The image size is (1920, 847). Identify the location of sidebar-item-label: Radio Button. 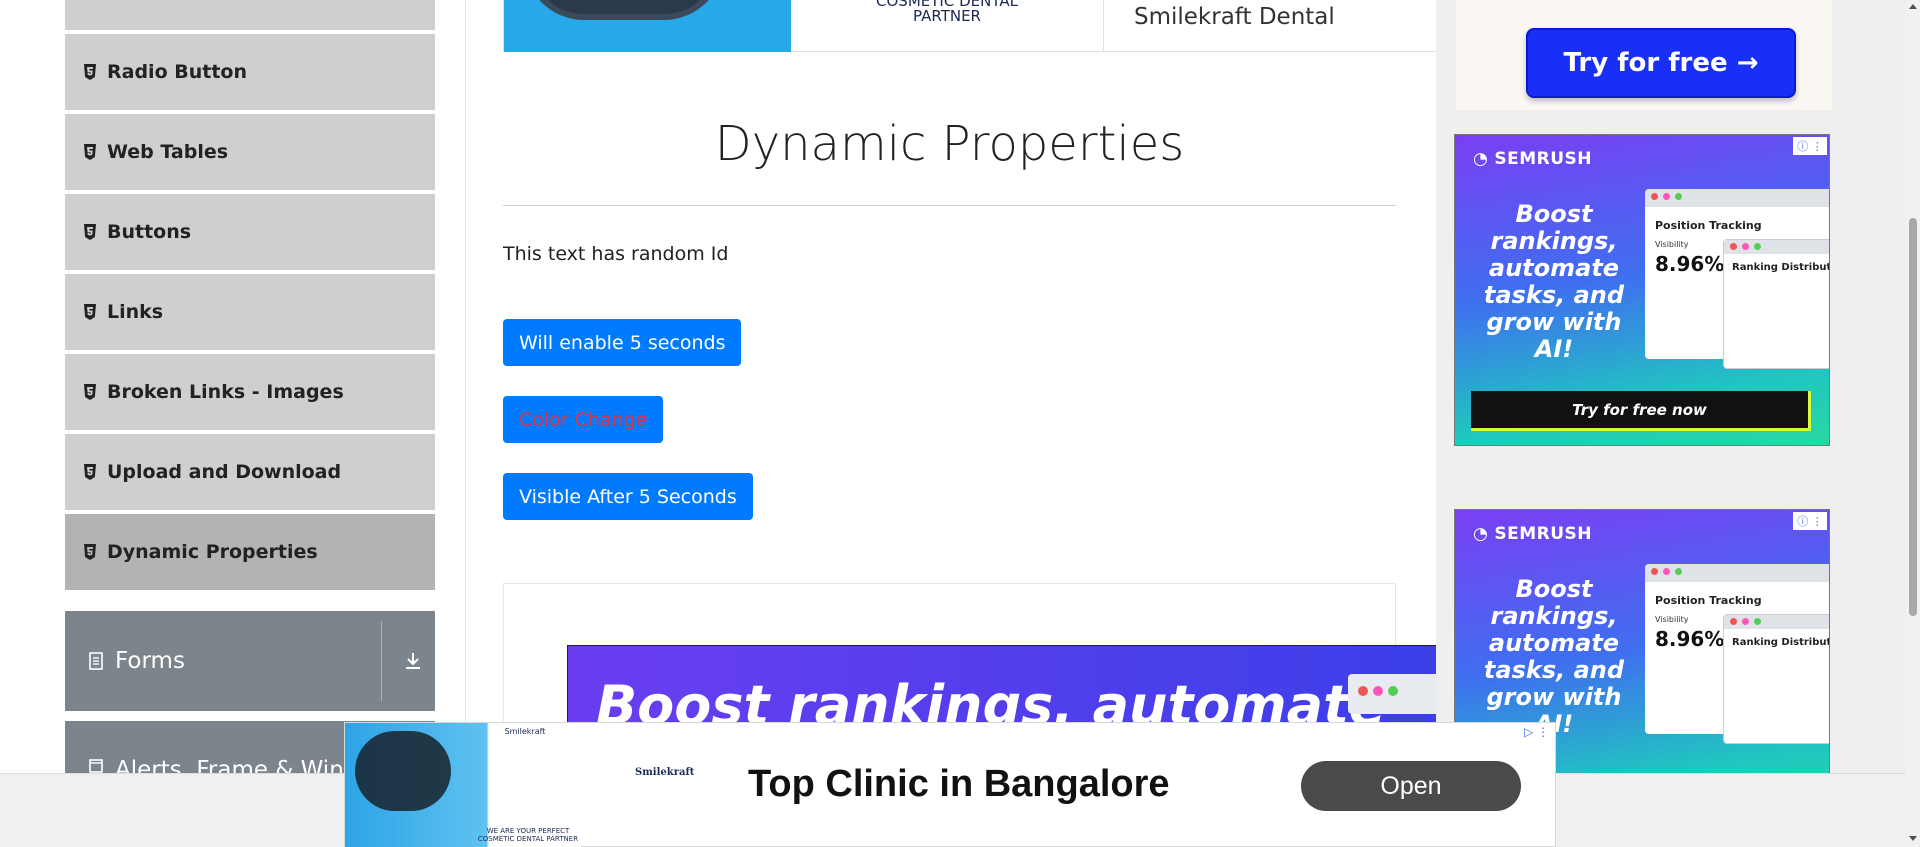
(177, 72).